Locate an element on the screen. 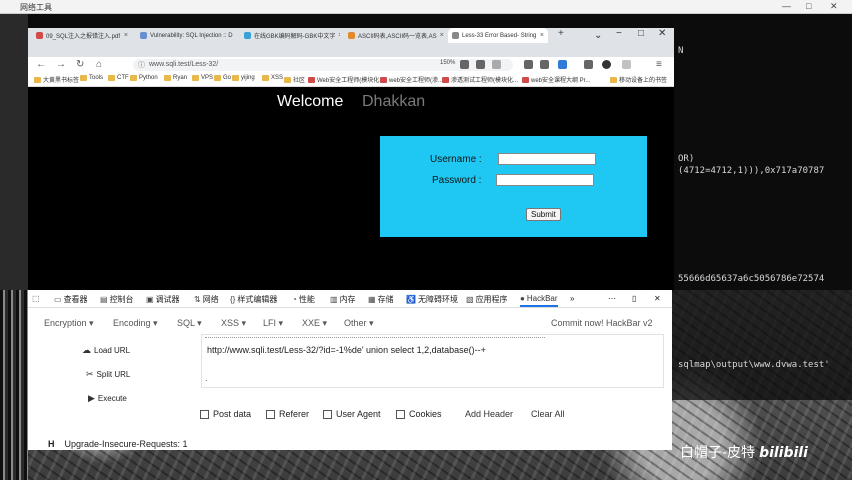 This screenshot has height=480, width=852. watermark-text: 白帽子-皮特 is located at coordinates (718, 453).